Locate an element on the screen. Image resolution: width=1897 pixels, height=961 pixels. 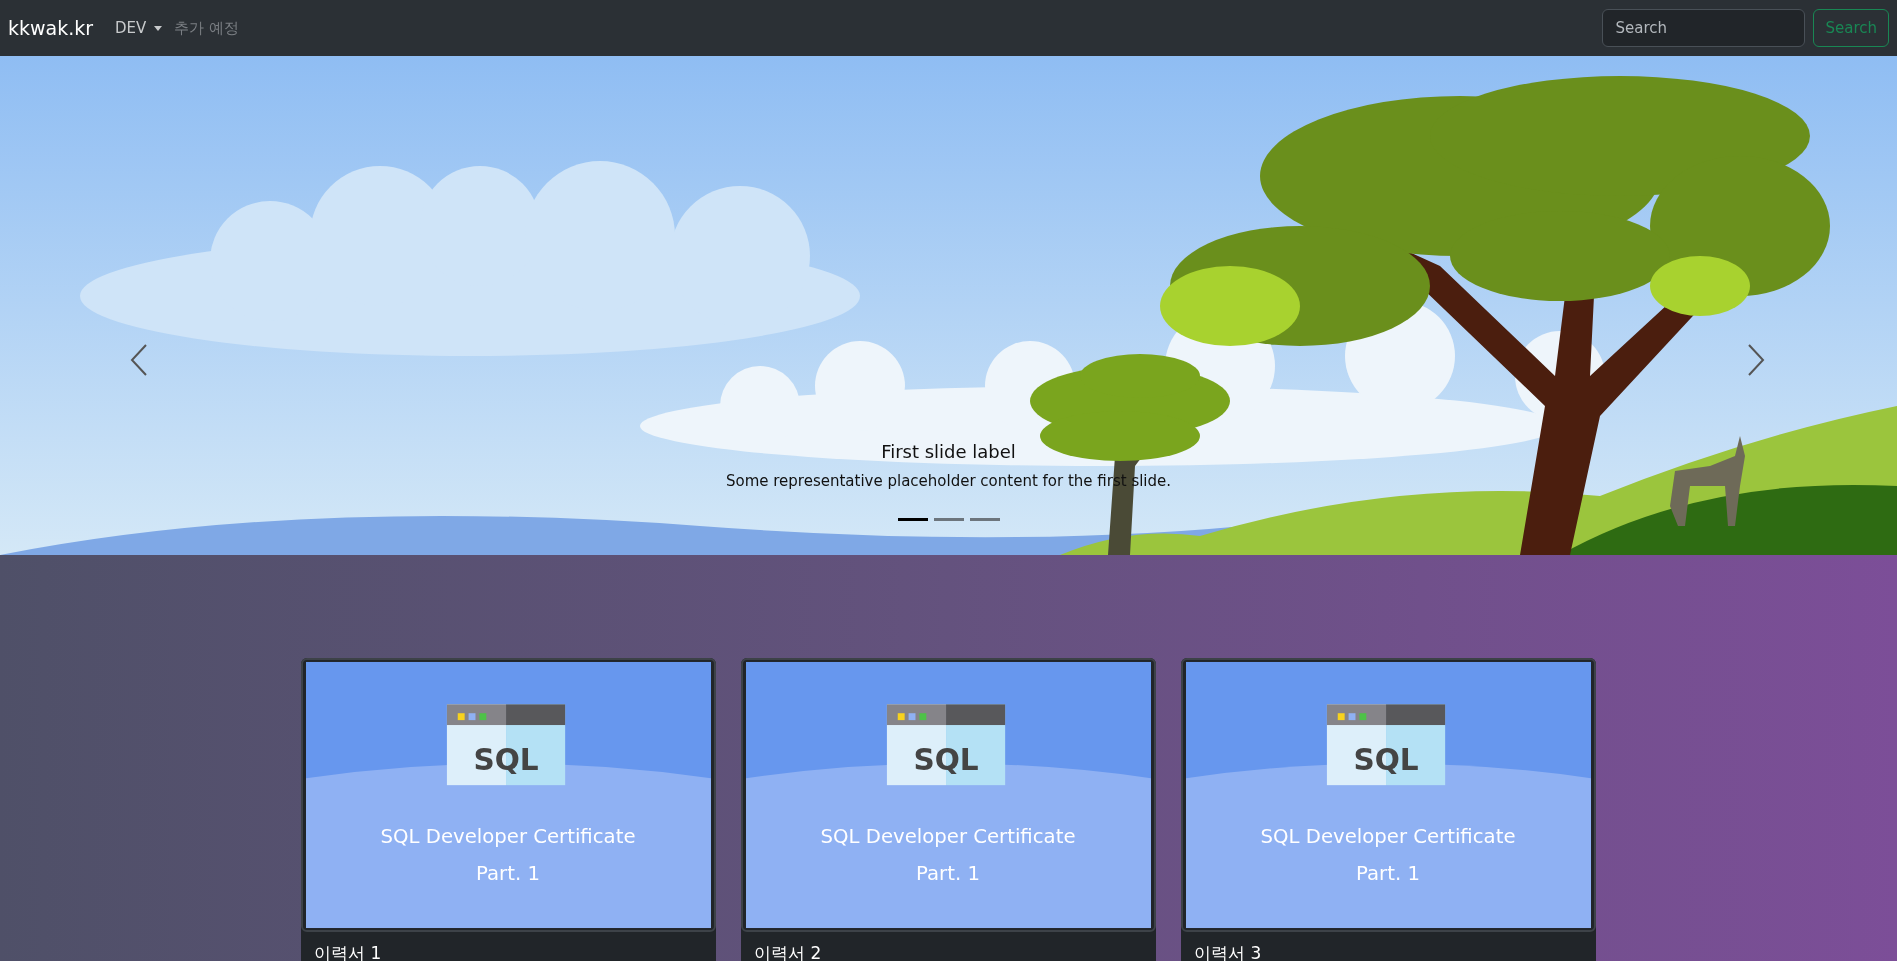
slide-label: First slide label is located at coordinates (948, 451).